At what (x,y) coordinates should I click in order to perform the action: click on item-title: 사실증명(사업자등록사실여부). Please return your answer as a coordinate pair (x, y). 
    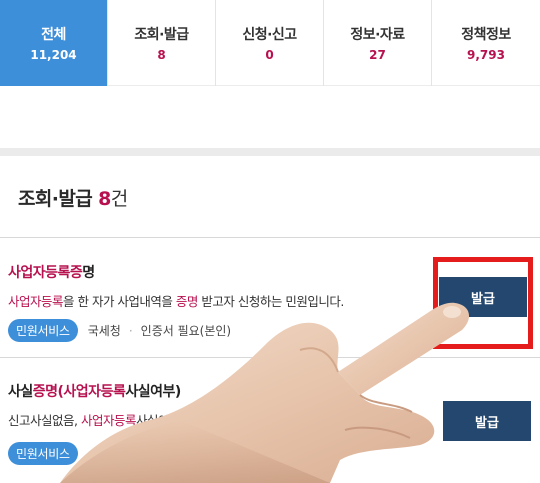
    Looking at the image, I should click on (94, 391).